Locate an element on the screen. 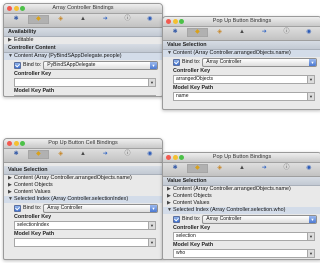 The width and height of the screenshot is (320, 263). title-bar: Pop Up Button Cell Bindings is located at coordinates (83, 144).